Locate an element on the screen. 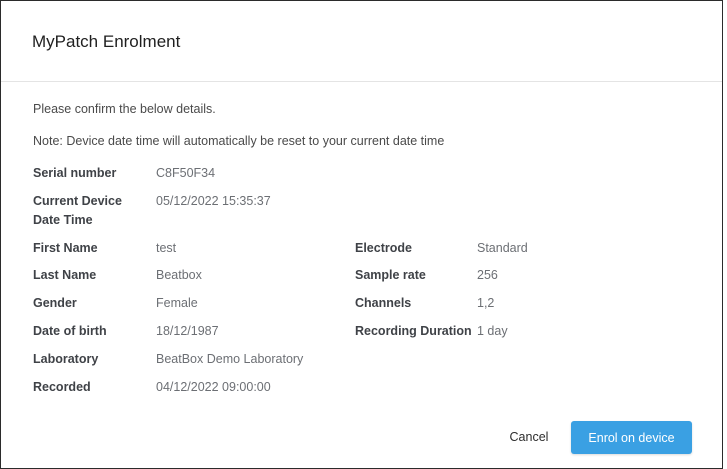  device-datetime-label-line1: Current Device is located at coordinates (77, 201).